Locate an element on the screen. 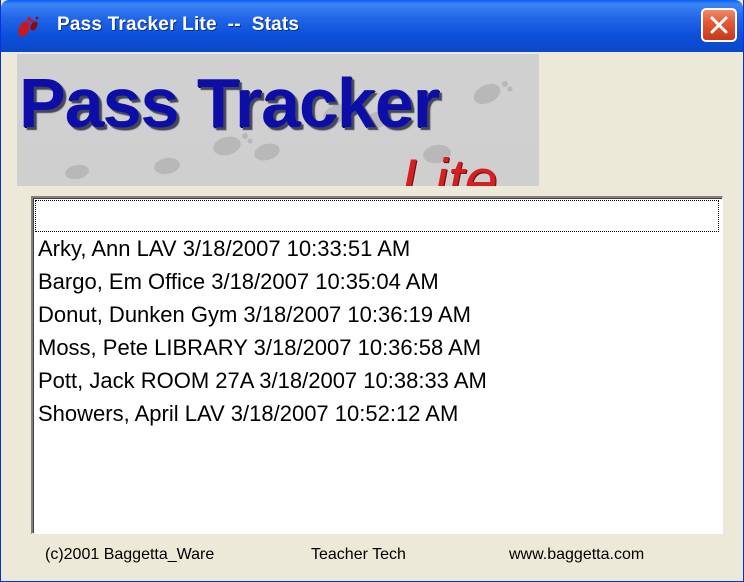 Image resolution: width=744 pixels, height=582 pixels. window-title: Pass Tracker Lite -- Stats is located at coordinates (178, 24).